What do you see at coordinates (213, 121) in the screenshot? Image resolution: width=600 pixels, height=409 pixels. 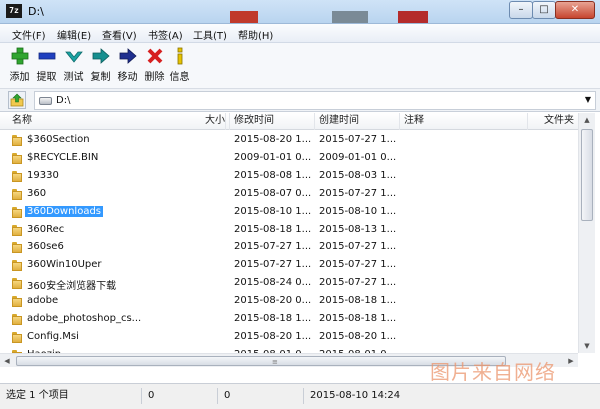 I see `column-size: 大小` at bounding box center [213, 121].